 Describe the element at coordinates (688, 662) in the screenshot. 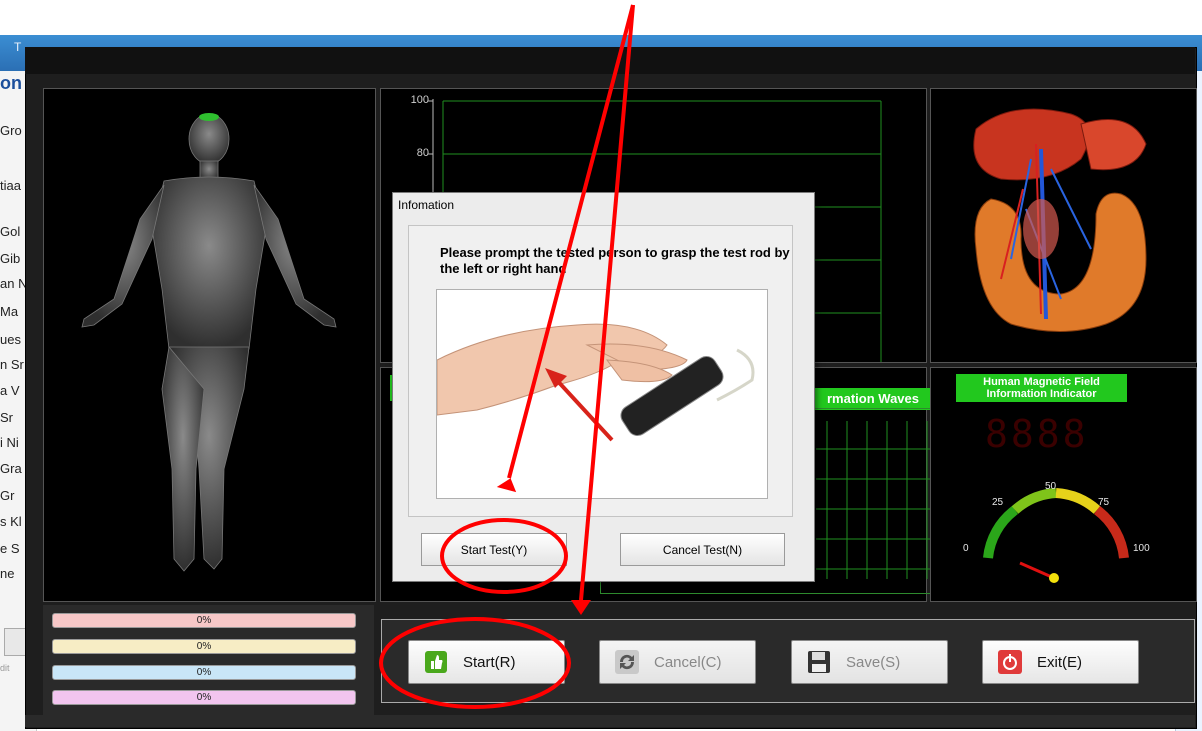

I see `cancel-button-label: Cancel(C)` at that location.